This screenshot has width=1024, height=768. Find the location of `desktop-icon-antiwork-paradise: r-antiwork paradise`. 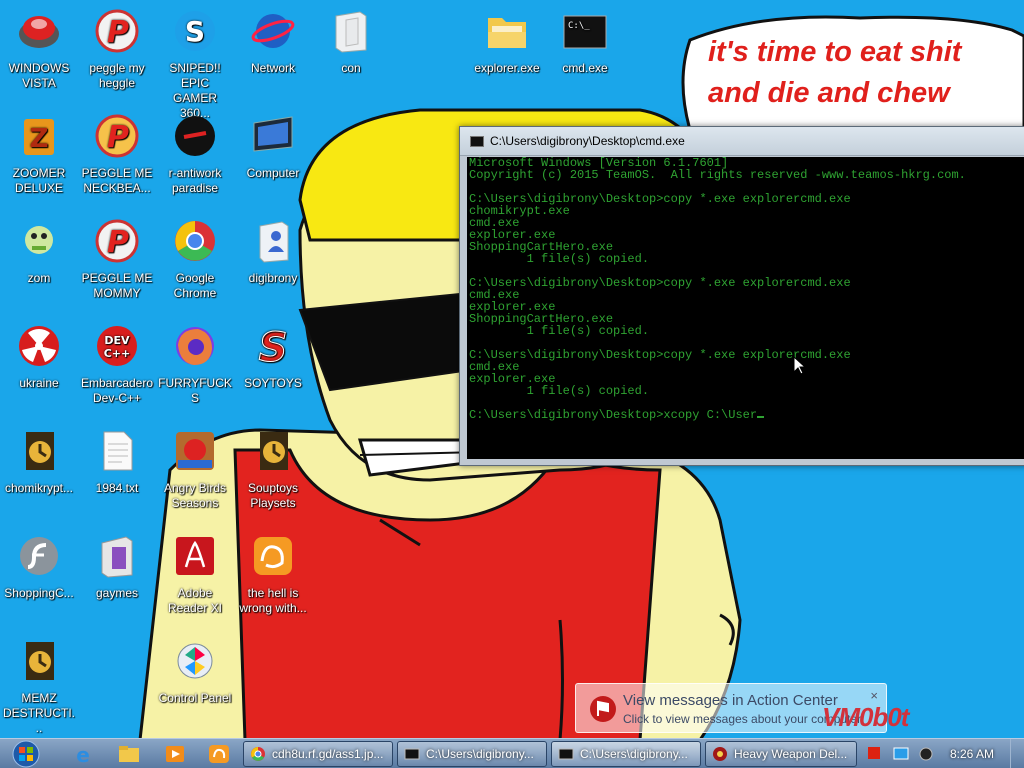

desktop-icon-antiwork-paradise: r-antiwork paradise is located at coordinates (195, 154).